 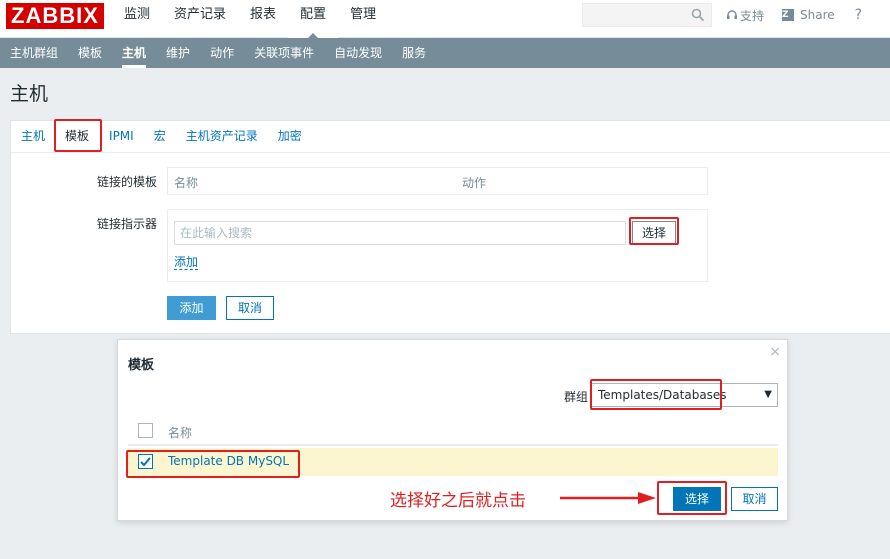 I want to click on top-header: ZABBIX 监测 资产记录 报表 配置 管理 支持 Z Share ?, so click(x=445, y=19).